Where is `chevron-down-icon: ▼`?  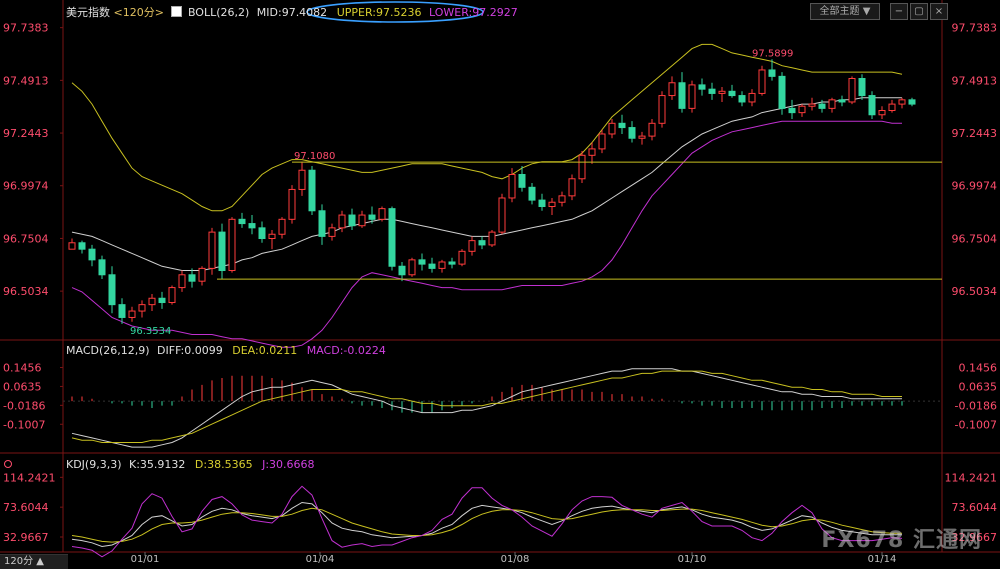
chevron-down-icon: ▼ is located at coordinates (866, 11).